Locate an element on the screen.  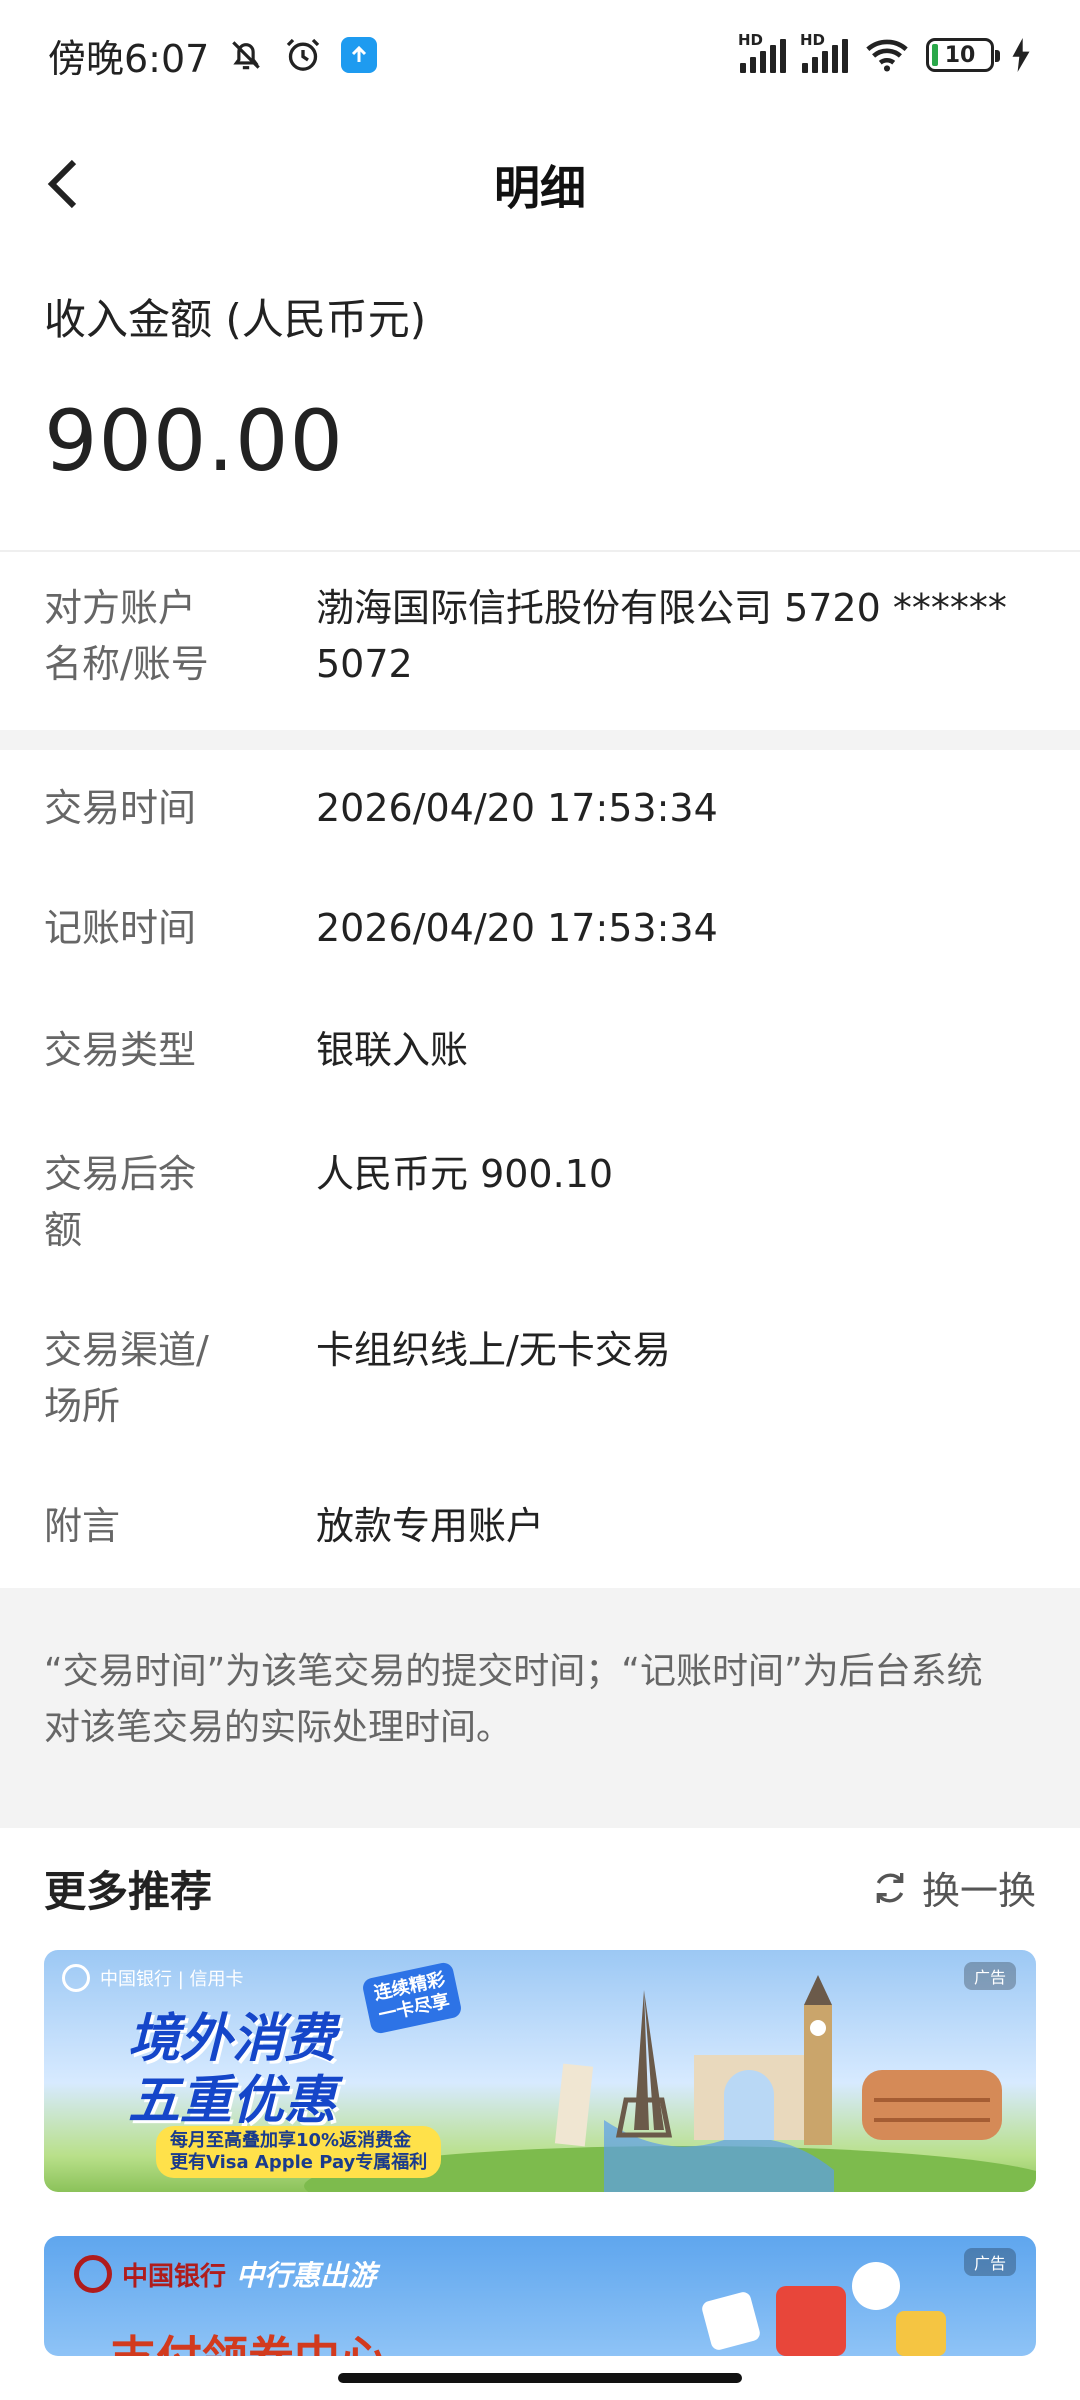
home-indicator is located at coordinates (540, 2378).